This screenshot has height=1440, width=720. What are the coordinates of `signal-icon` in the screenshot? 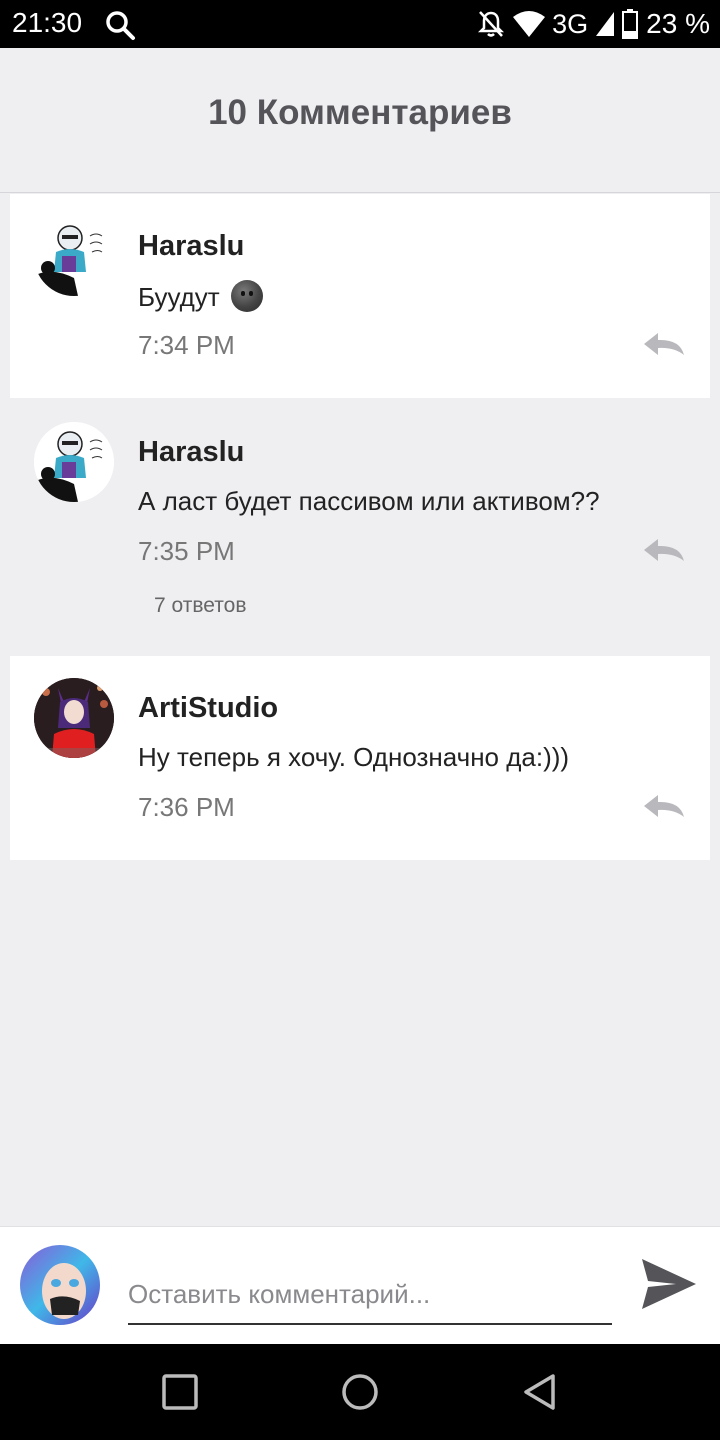 It's located at (605, 24).